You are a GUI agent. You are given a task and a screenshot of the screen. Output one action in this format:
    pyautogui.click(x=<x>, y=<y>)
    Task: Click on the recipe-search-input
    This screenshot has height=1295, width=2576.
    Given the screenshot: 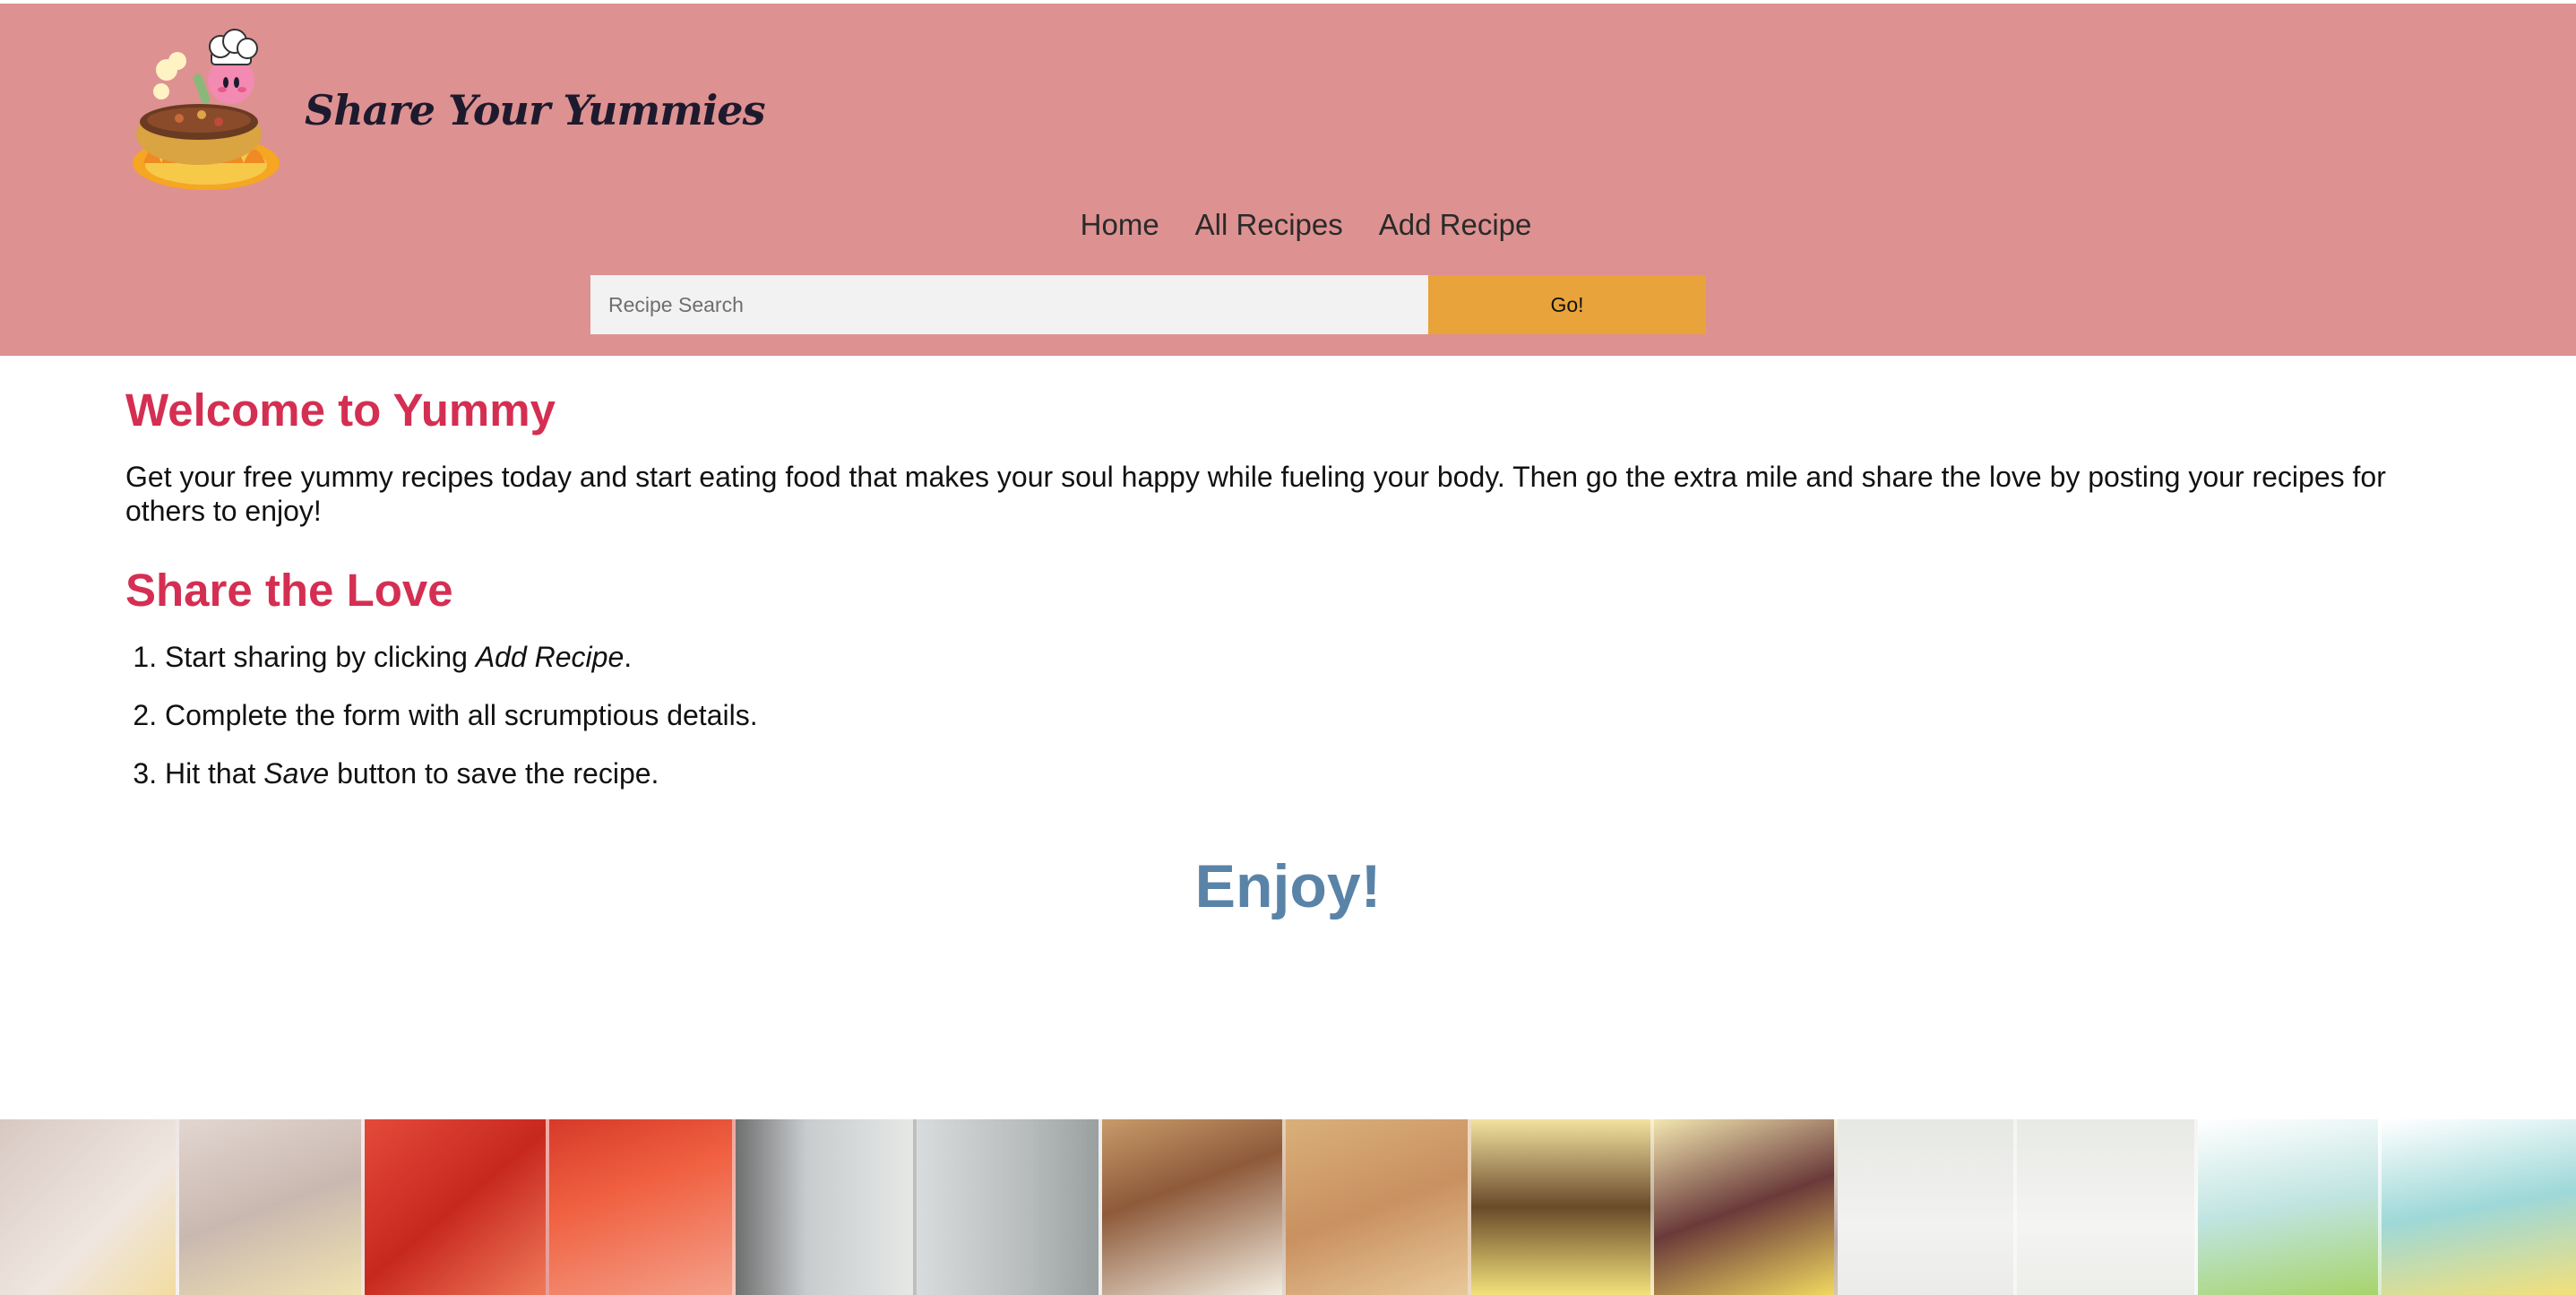 What is the action you would take?
    pyautogui.click(x=1009, y=304)
    